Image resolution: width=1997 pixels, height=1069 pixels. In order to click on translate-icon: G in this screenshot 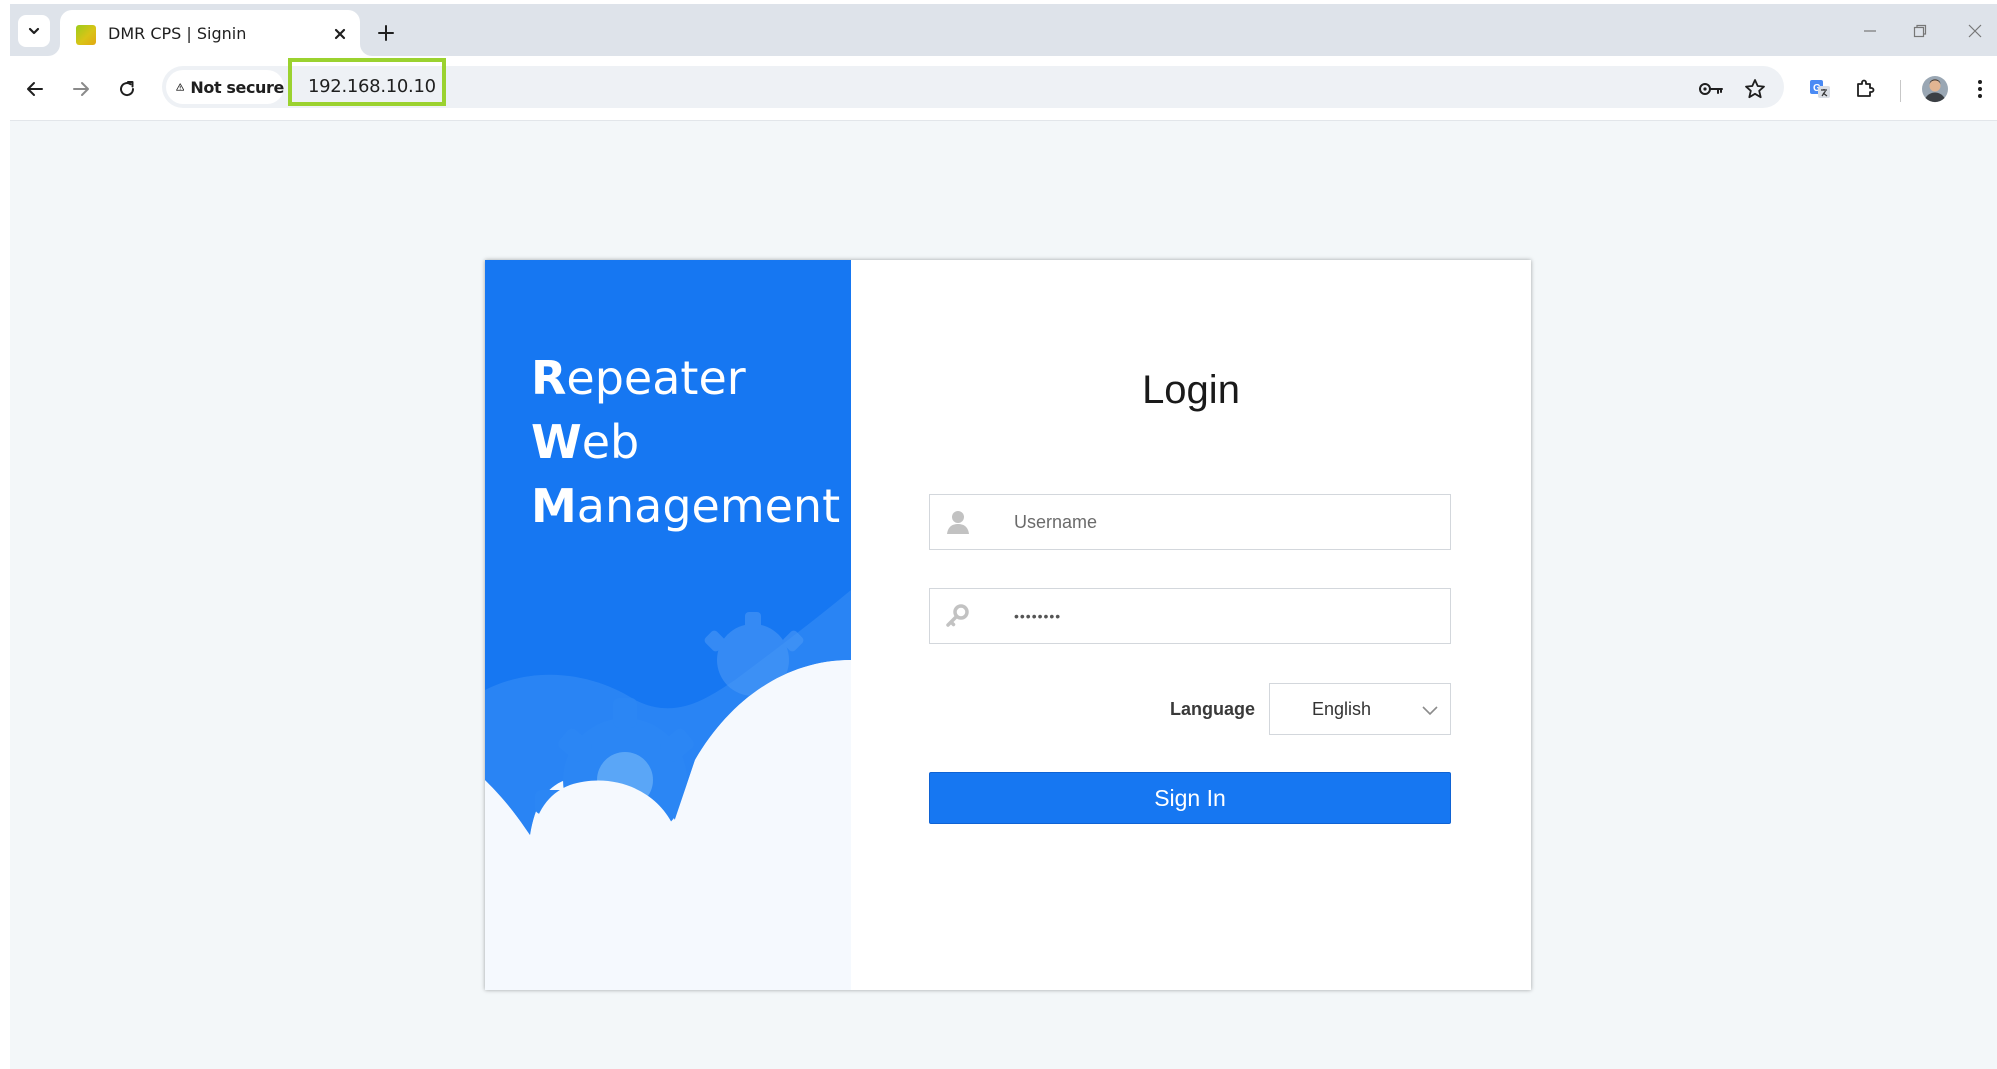, I will do `click(1820, 89)`.